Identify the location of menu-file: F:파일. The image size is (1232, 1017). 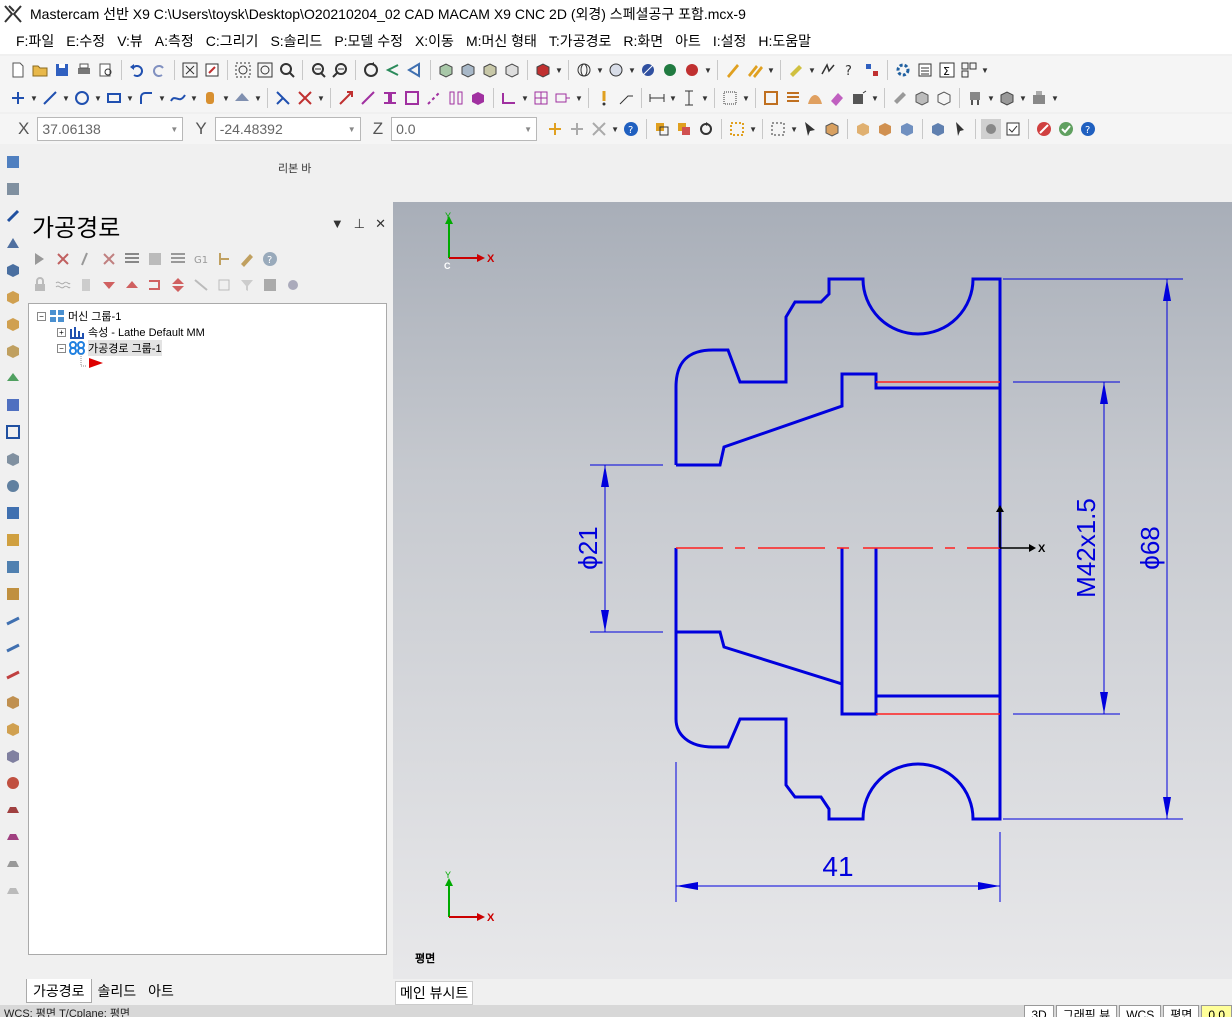
(35, 41).